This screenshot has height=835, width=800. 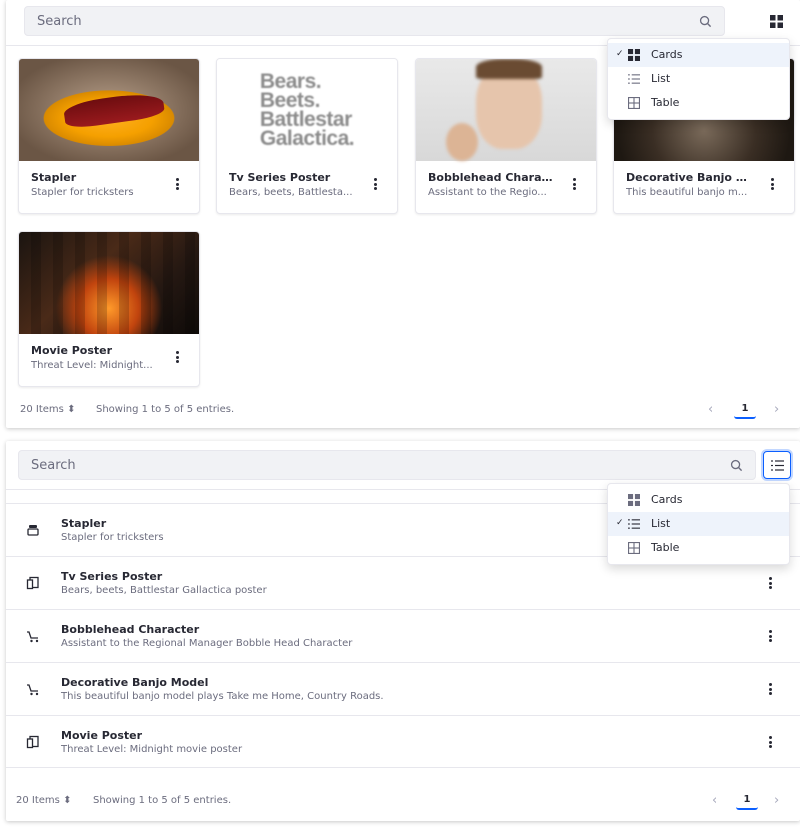 I want to click on view-option-list: List, so click(x=698, y=79).